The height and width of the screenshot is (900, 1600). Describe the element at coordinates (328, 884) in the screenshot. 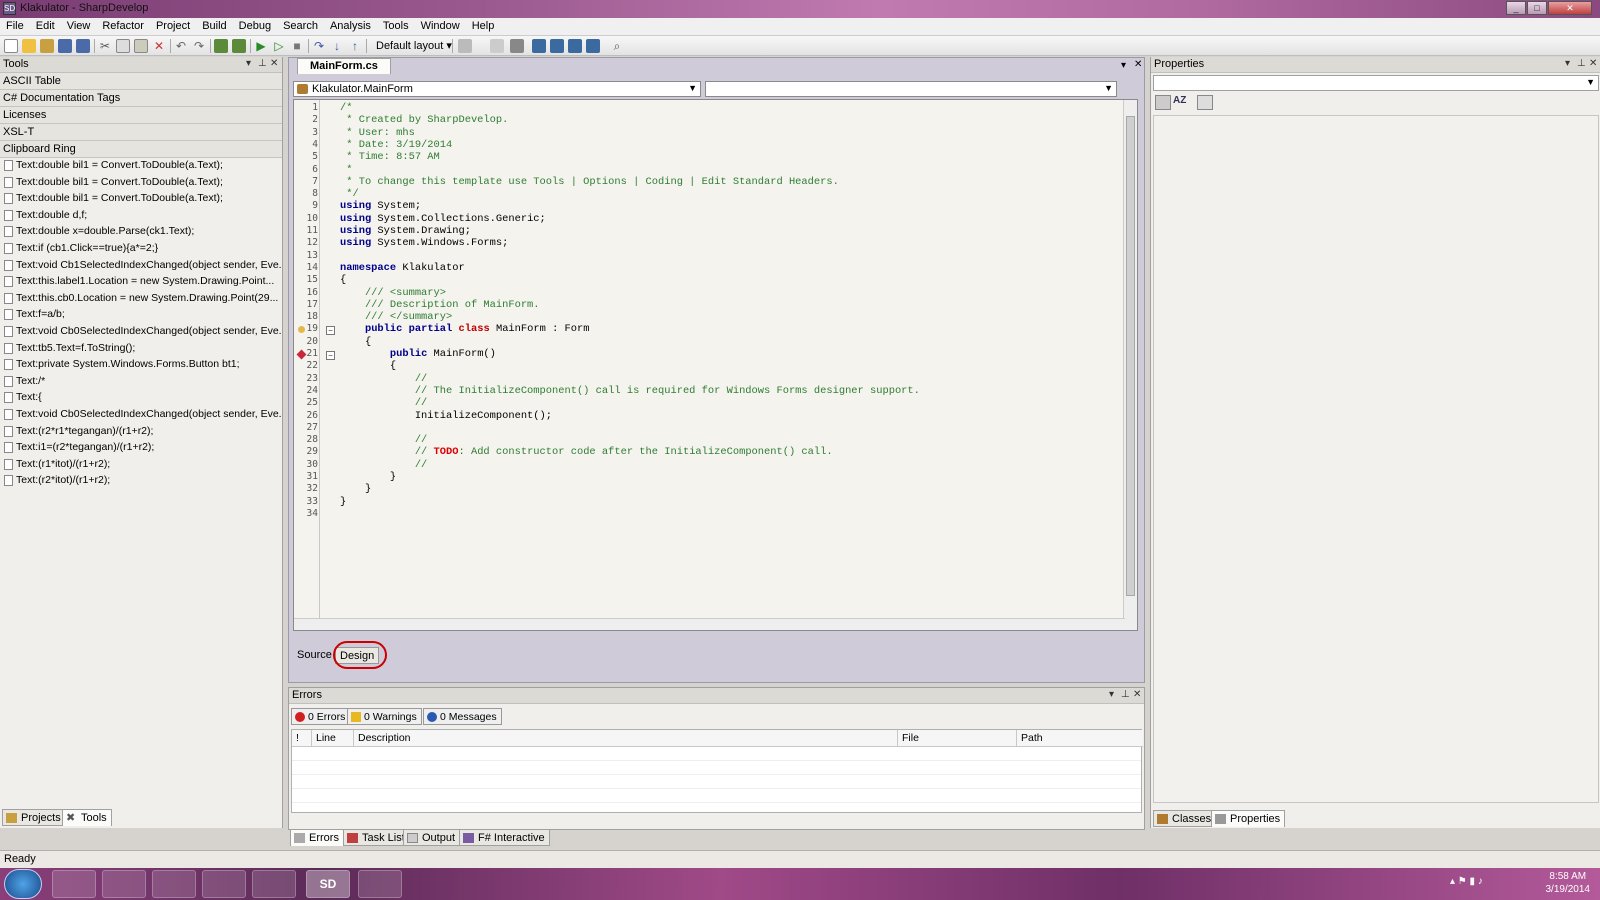

I see `sharpdevelop-taskbar-icon: SD` at that location.